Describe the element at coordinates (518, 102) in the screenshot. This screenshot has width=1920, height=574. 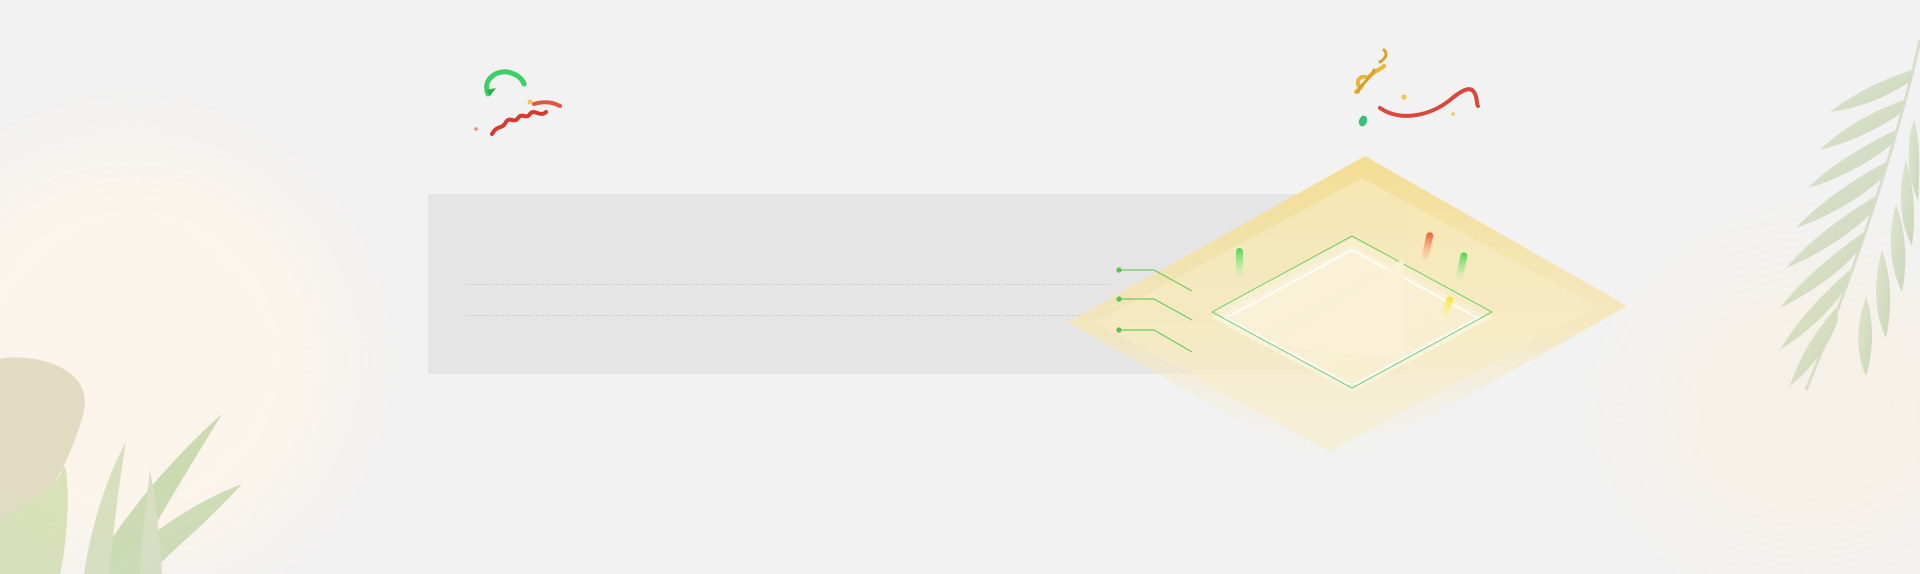
I see `confetti-left` at that location.